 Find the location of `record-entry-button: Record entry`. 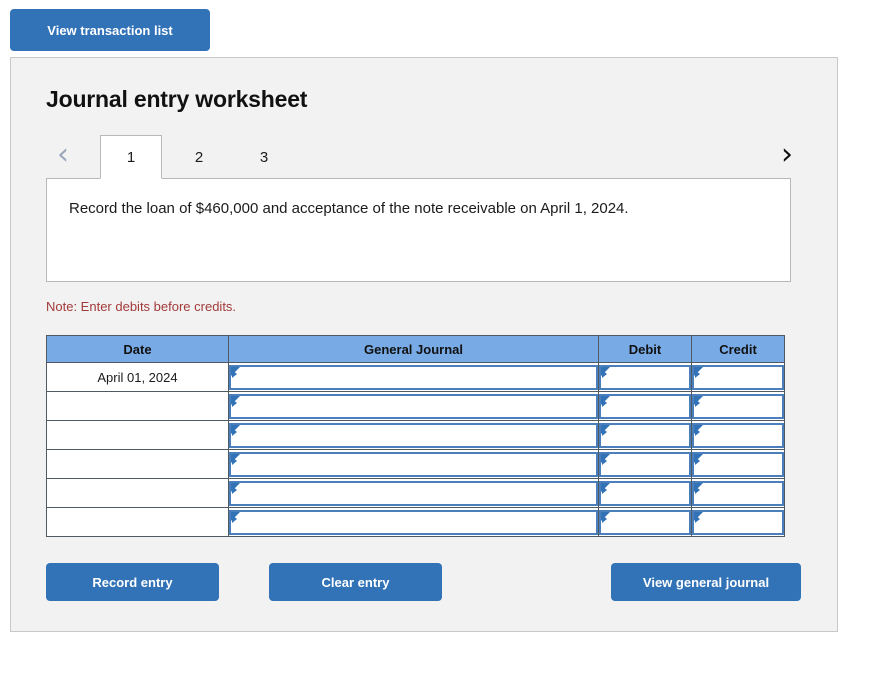

record-entry-button: Record entry is located at coordinates (132, 582).